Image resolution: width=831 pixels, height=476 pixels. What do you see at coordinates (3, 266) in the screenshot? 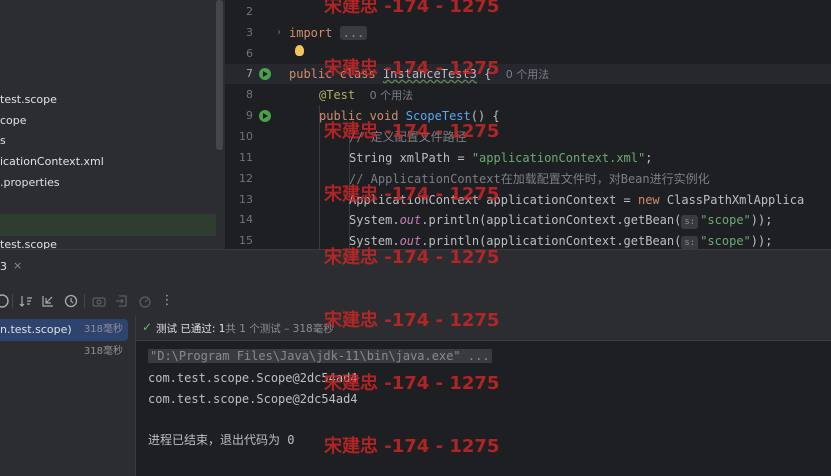
I see `run-tab: 3` at bounding box center [3, 266].